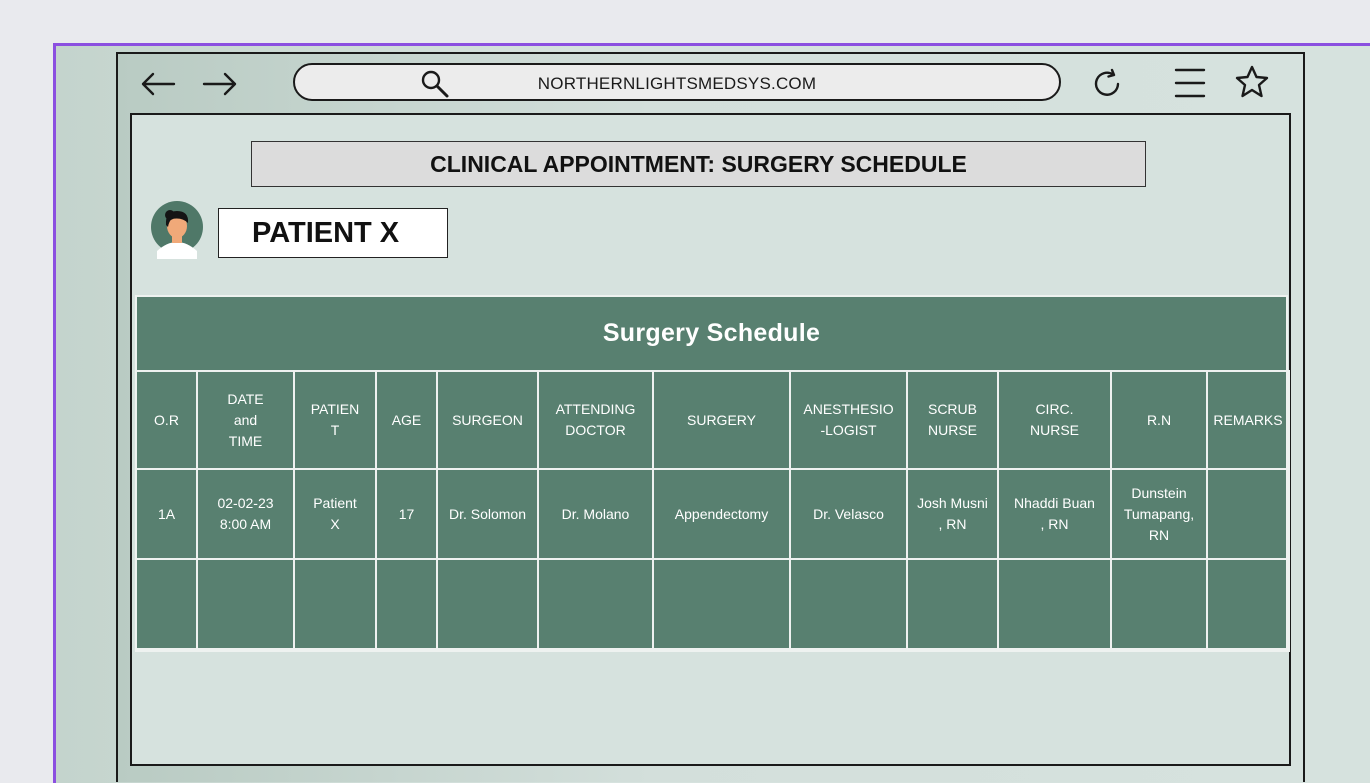 The width and height of the screenshot is (1370, 783). Describe the element at coordinates (721, 514) in the screenshot. I see `table-cell: Appendectomy` at that location.